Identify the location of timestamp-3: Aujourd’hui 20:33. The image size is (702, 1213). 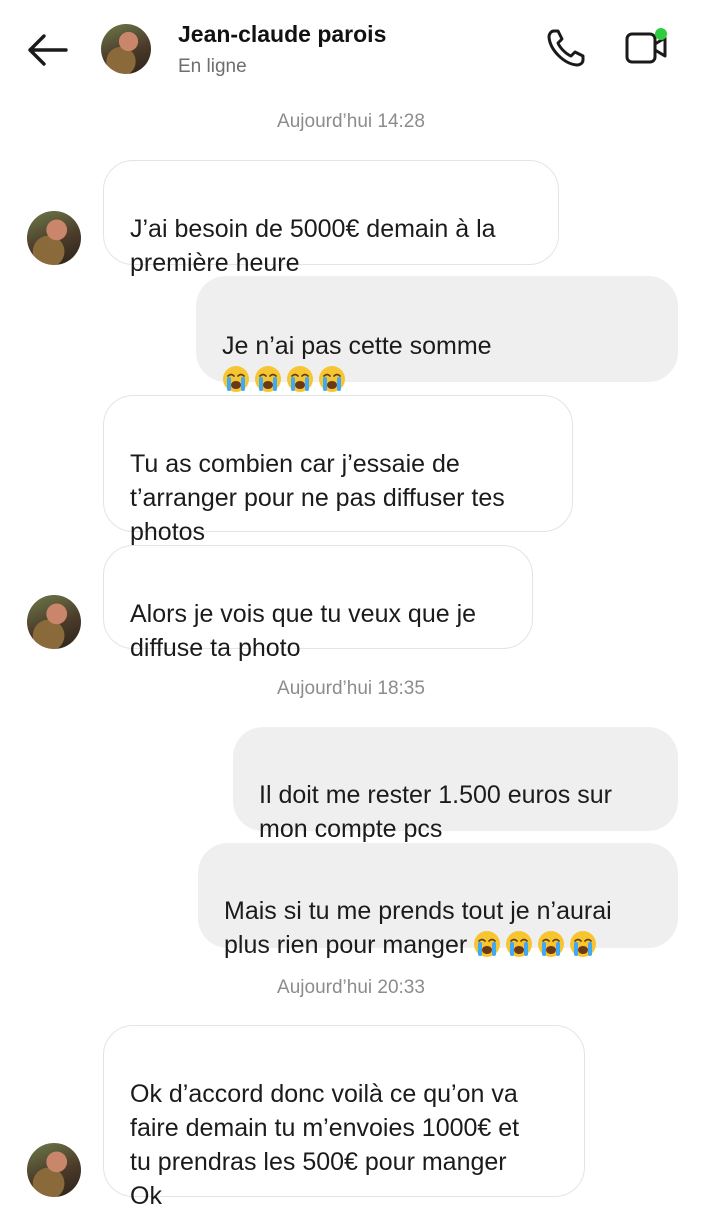
(351, 987).